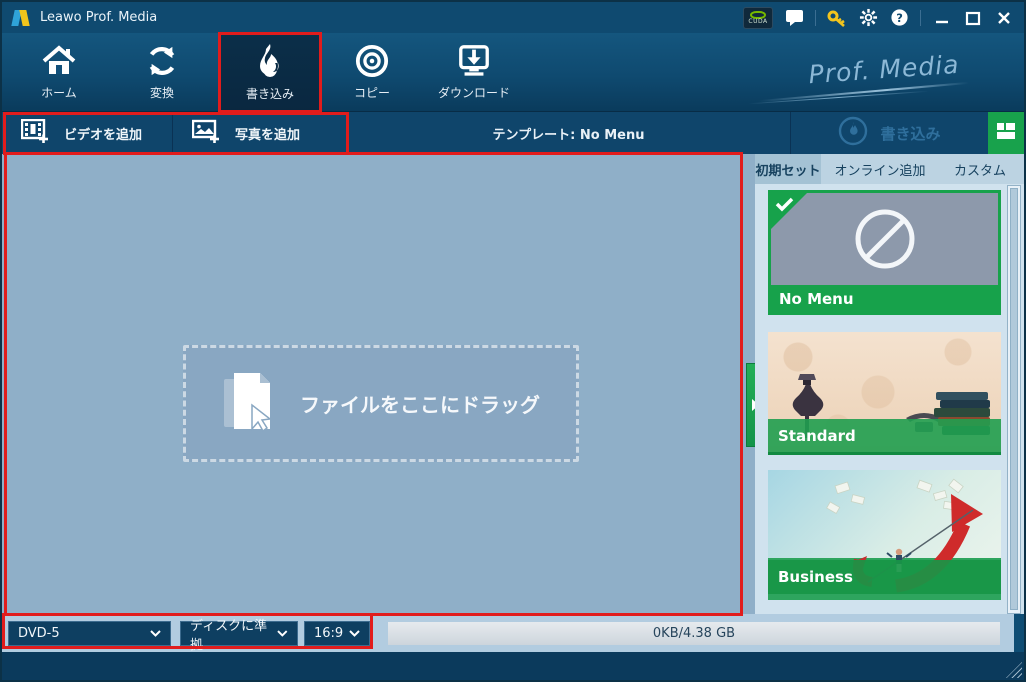 This screenshot has width=1026, height=682. I want to click on add-photo-button: 写真を追加, so click(260, 133).